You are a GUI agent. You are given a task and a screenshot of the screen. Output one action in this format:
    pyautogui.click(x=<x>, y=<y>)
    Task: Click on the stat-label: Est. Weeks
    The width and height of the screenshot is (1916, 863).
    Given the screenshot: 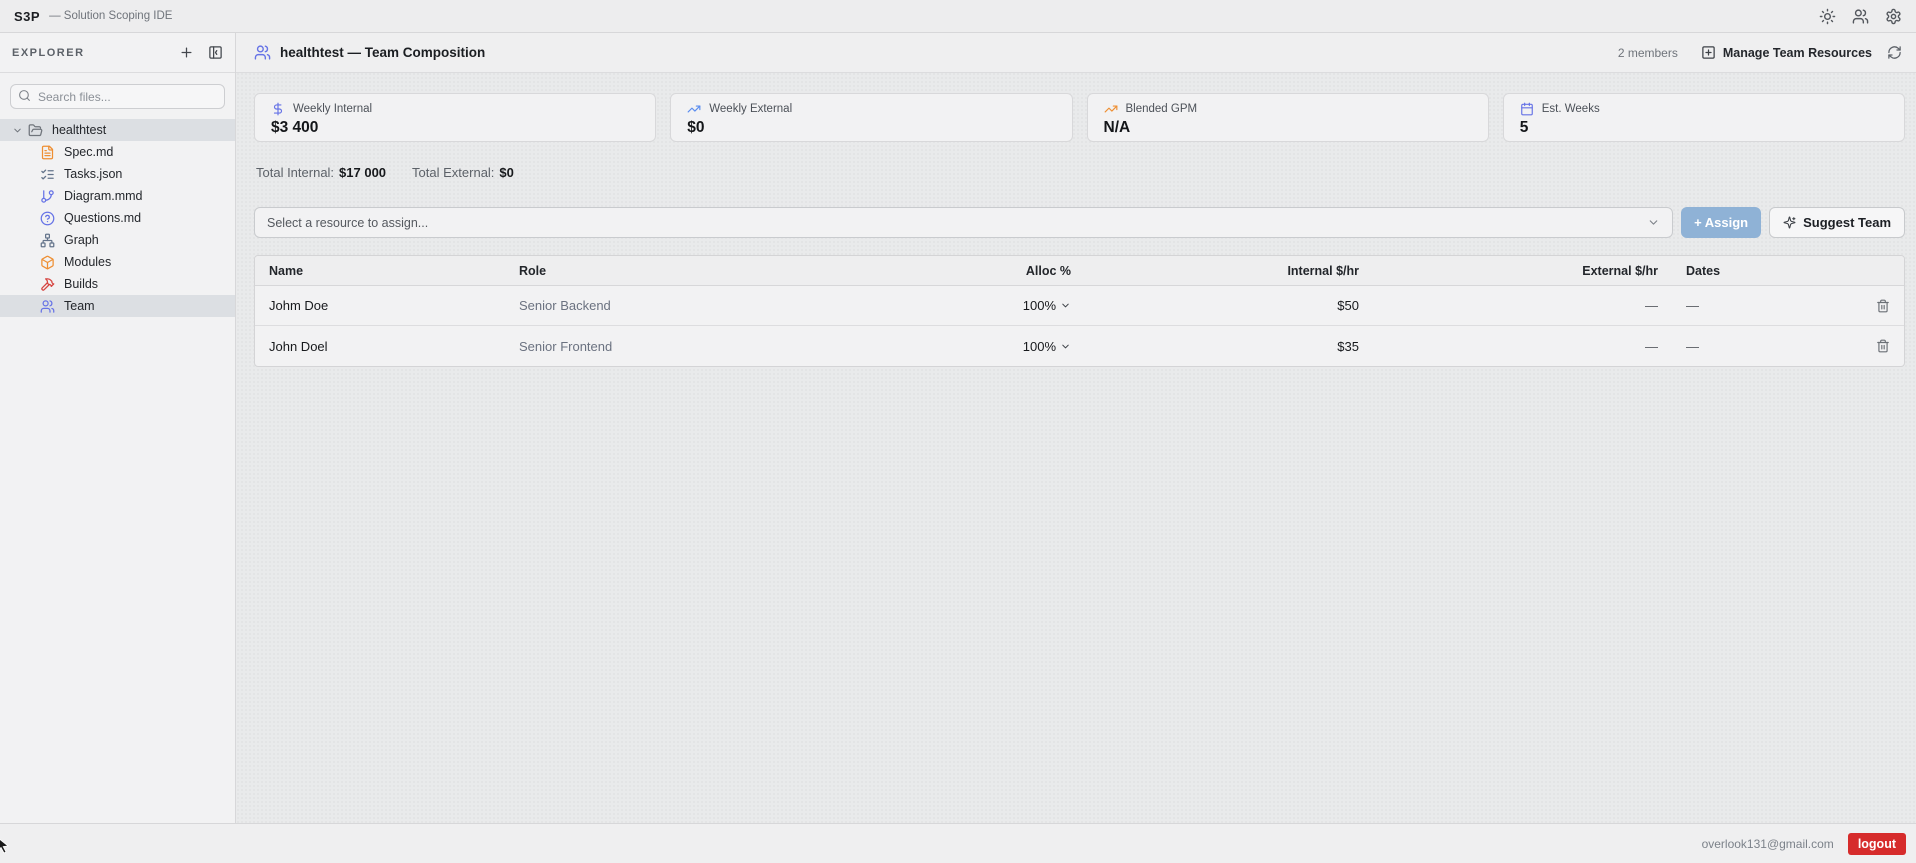 What is the action you would take?
    pyautogui.click(x=1570, y=109)
    